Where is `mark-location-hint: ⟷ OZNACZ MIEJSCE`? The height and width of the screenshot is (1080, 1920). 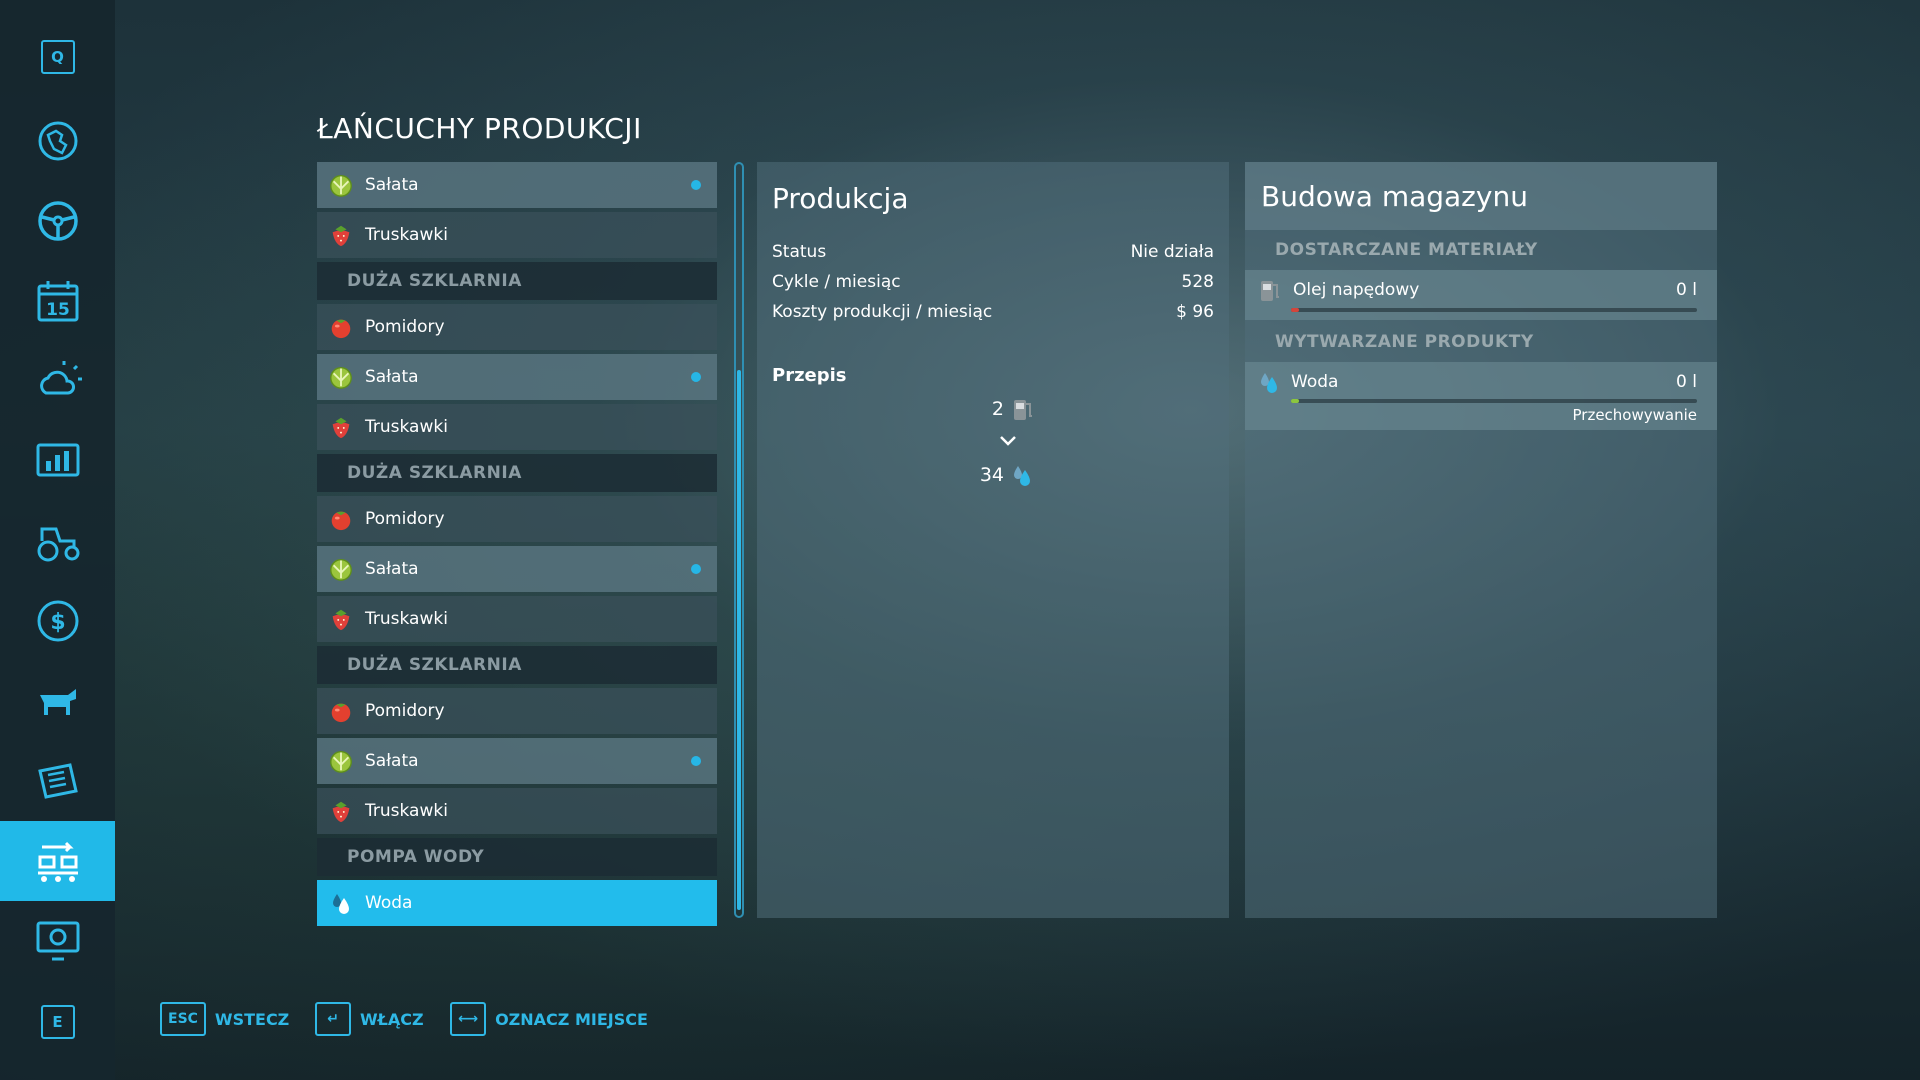
mark-location-hint: ⟷ OZNACZ MIEJSCE is located at coordinates (549, 1019).